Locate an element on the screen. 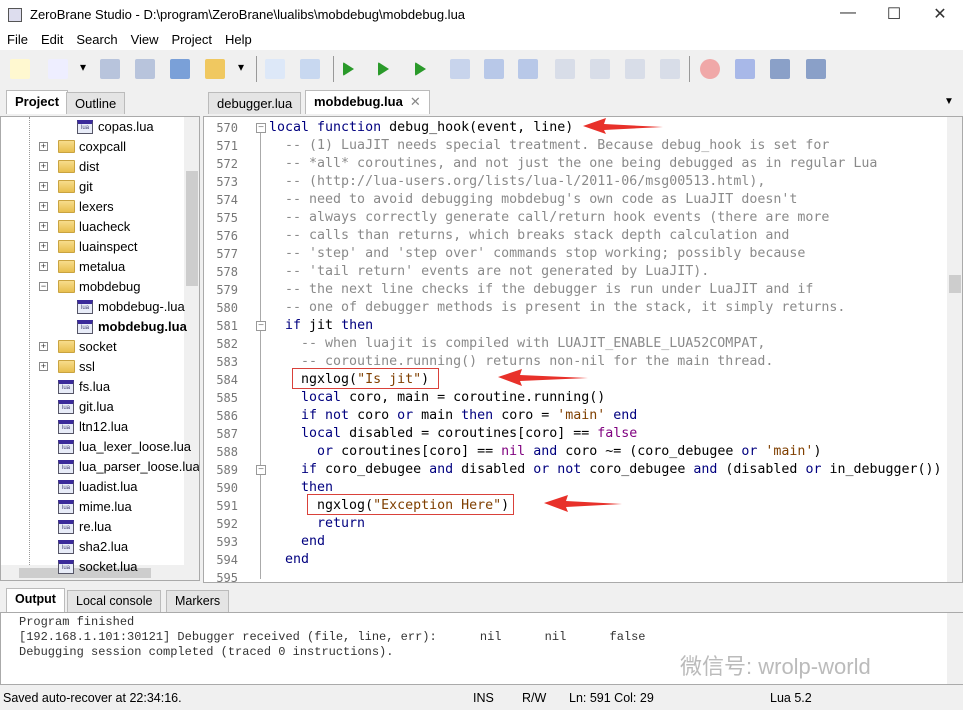  tab-local-console: Local console is located at coordinates (114, 601).